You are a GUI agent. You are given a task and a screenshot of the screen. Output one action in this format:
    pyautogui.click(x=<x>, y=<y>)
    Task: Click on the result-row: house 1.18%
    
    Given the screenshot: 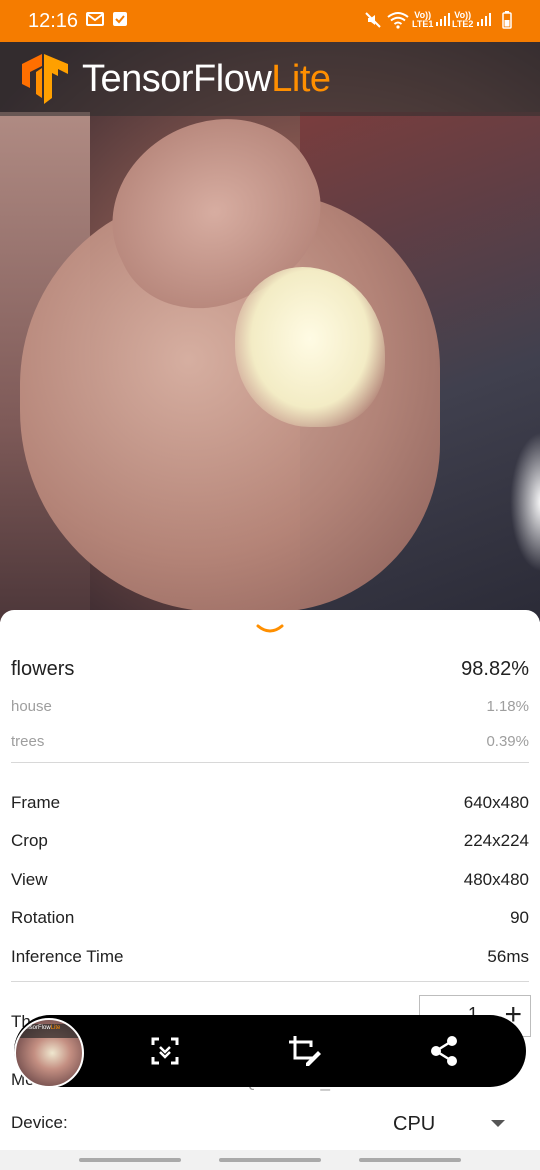 What is the action you would take?
    pyautogui.click(x=270, y=706)
    